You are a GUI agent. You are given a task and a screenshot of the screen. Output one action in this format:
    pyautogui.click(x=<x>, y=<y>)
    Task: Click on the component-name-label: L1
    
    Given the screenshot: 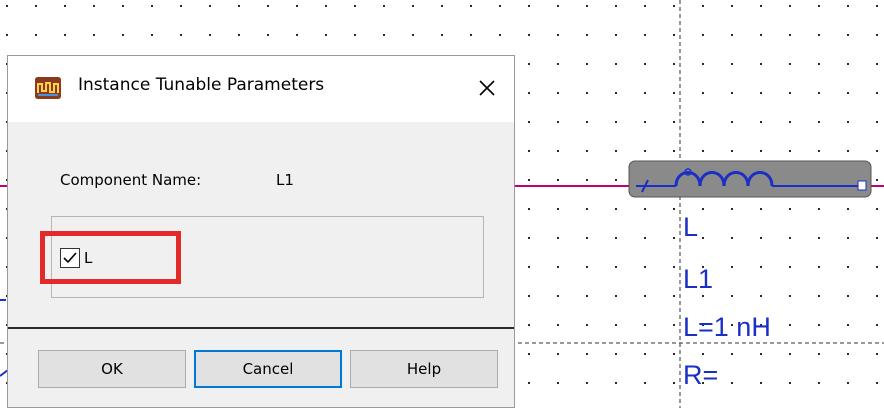 What is the action you would take?
    pyautogui.click(x=698, y=279)
    